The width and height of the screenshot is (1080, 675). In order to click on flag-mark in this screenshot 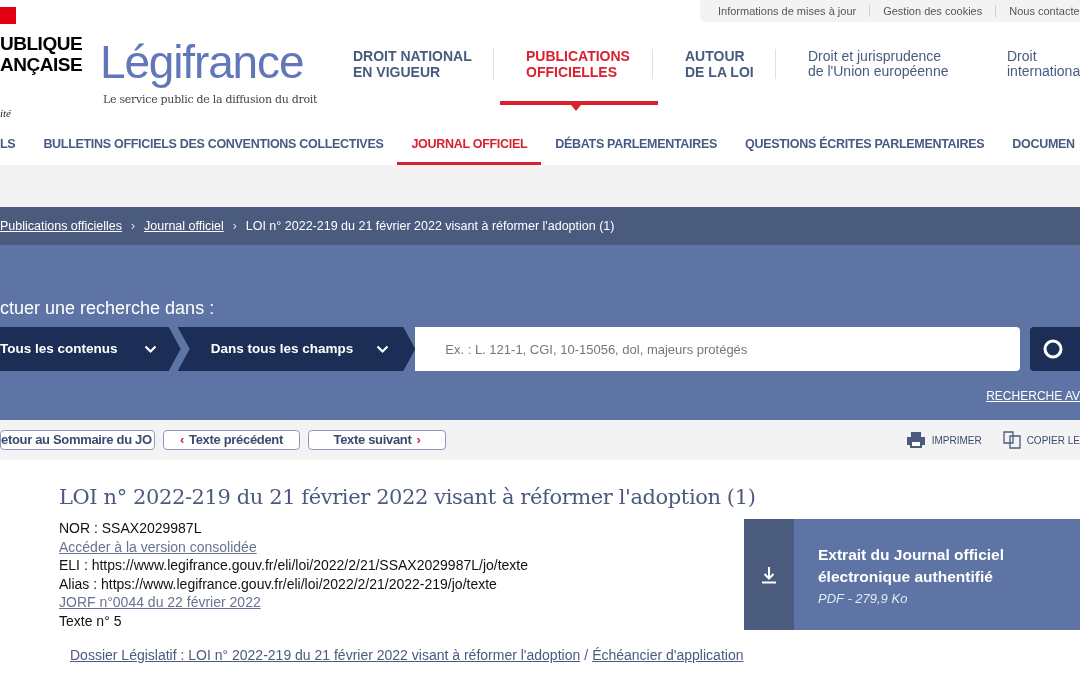, I will do `click(8, 15)`.